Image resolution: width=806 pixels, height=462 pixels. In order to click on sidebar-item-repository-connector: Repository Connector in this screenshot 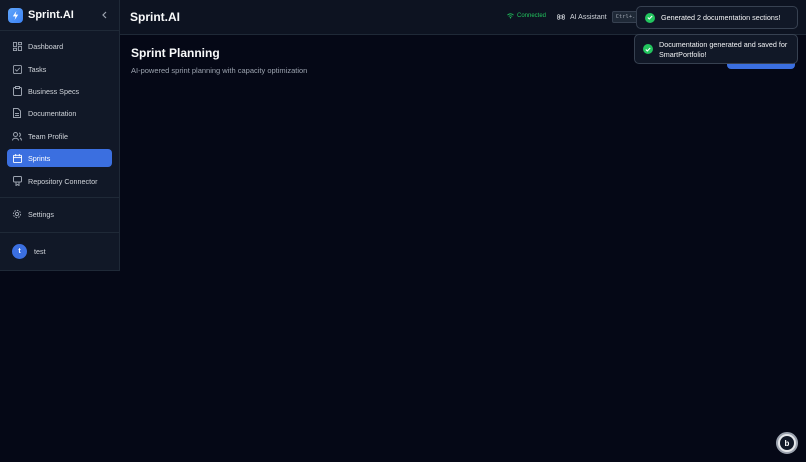, I will do `click(59, 181)`.